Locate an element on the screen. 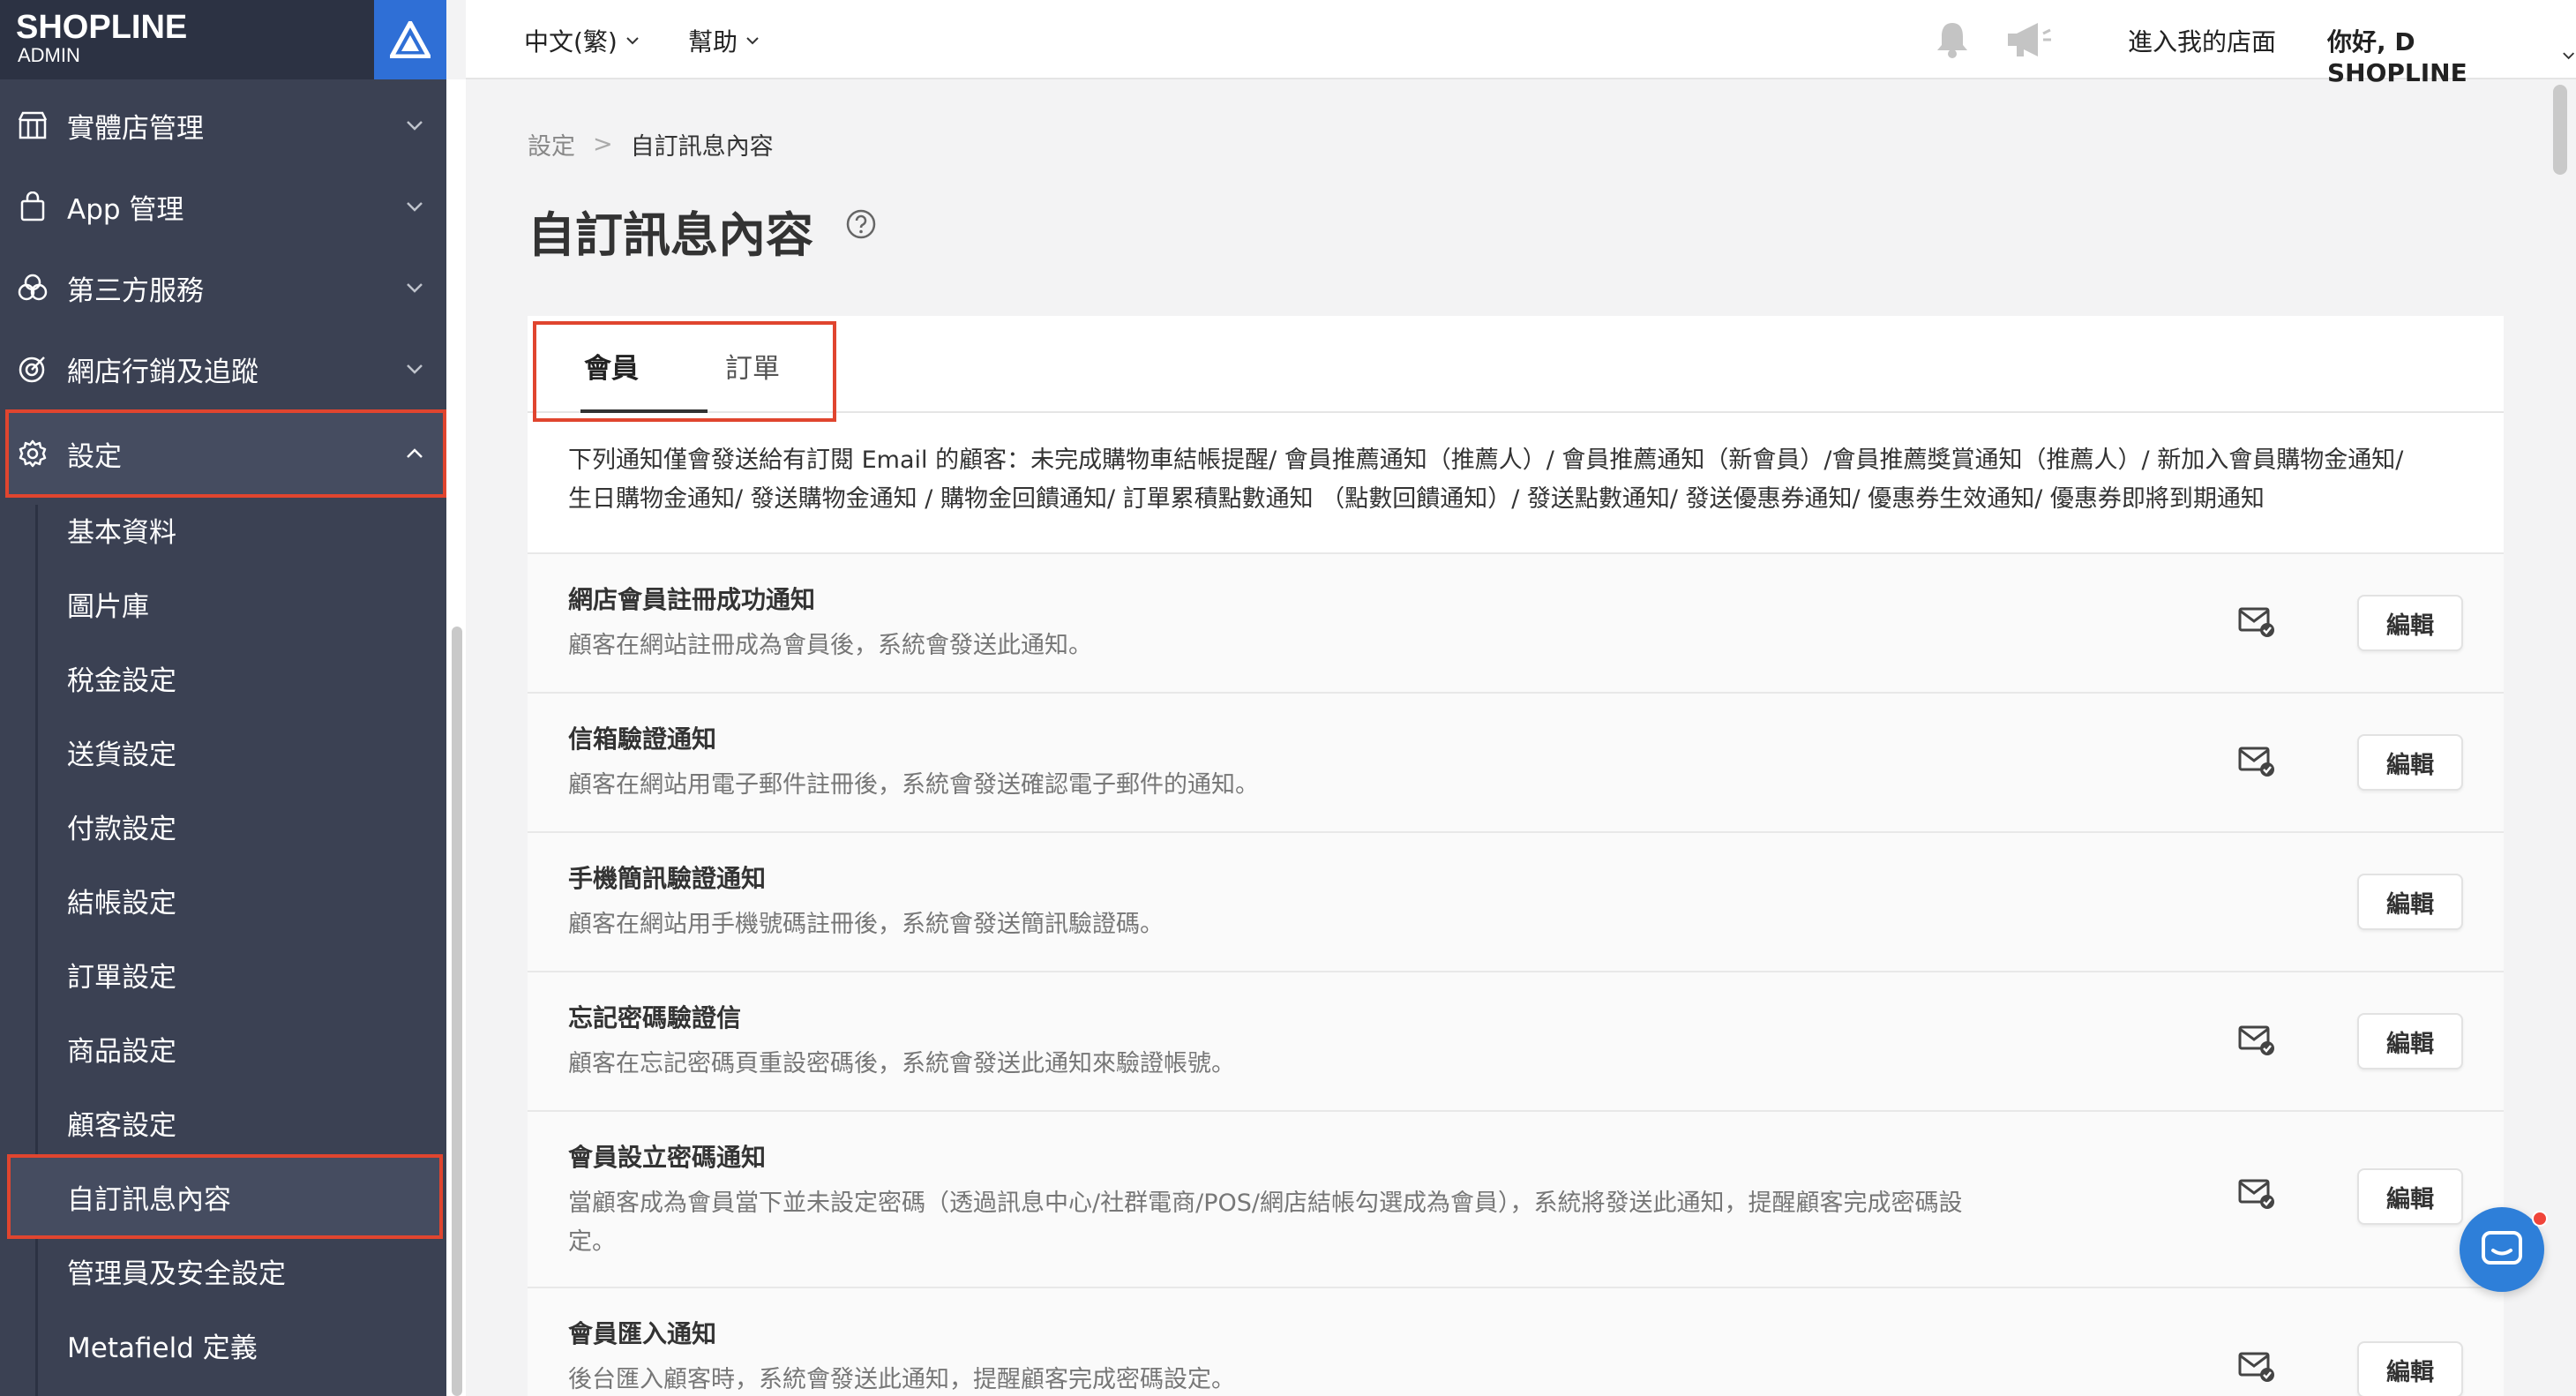 Image resolution: width=2576 pixels, height=1396 pixels. sidebar-subitem-delivery: 送貨設定 is located at coordinates (240, 752).